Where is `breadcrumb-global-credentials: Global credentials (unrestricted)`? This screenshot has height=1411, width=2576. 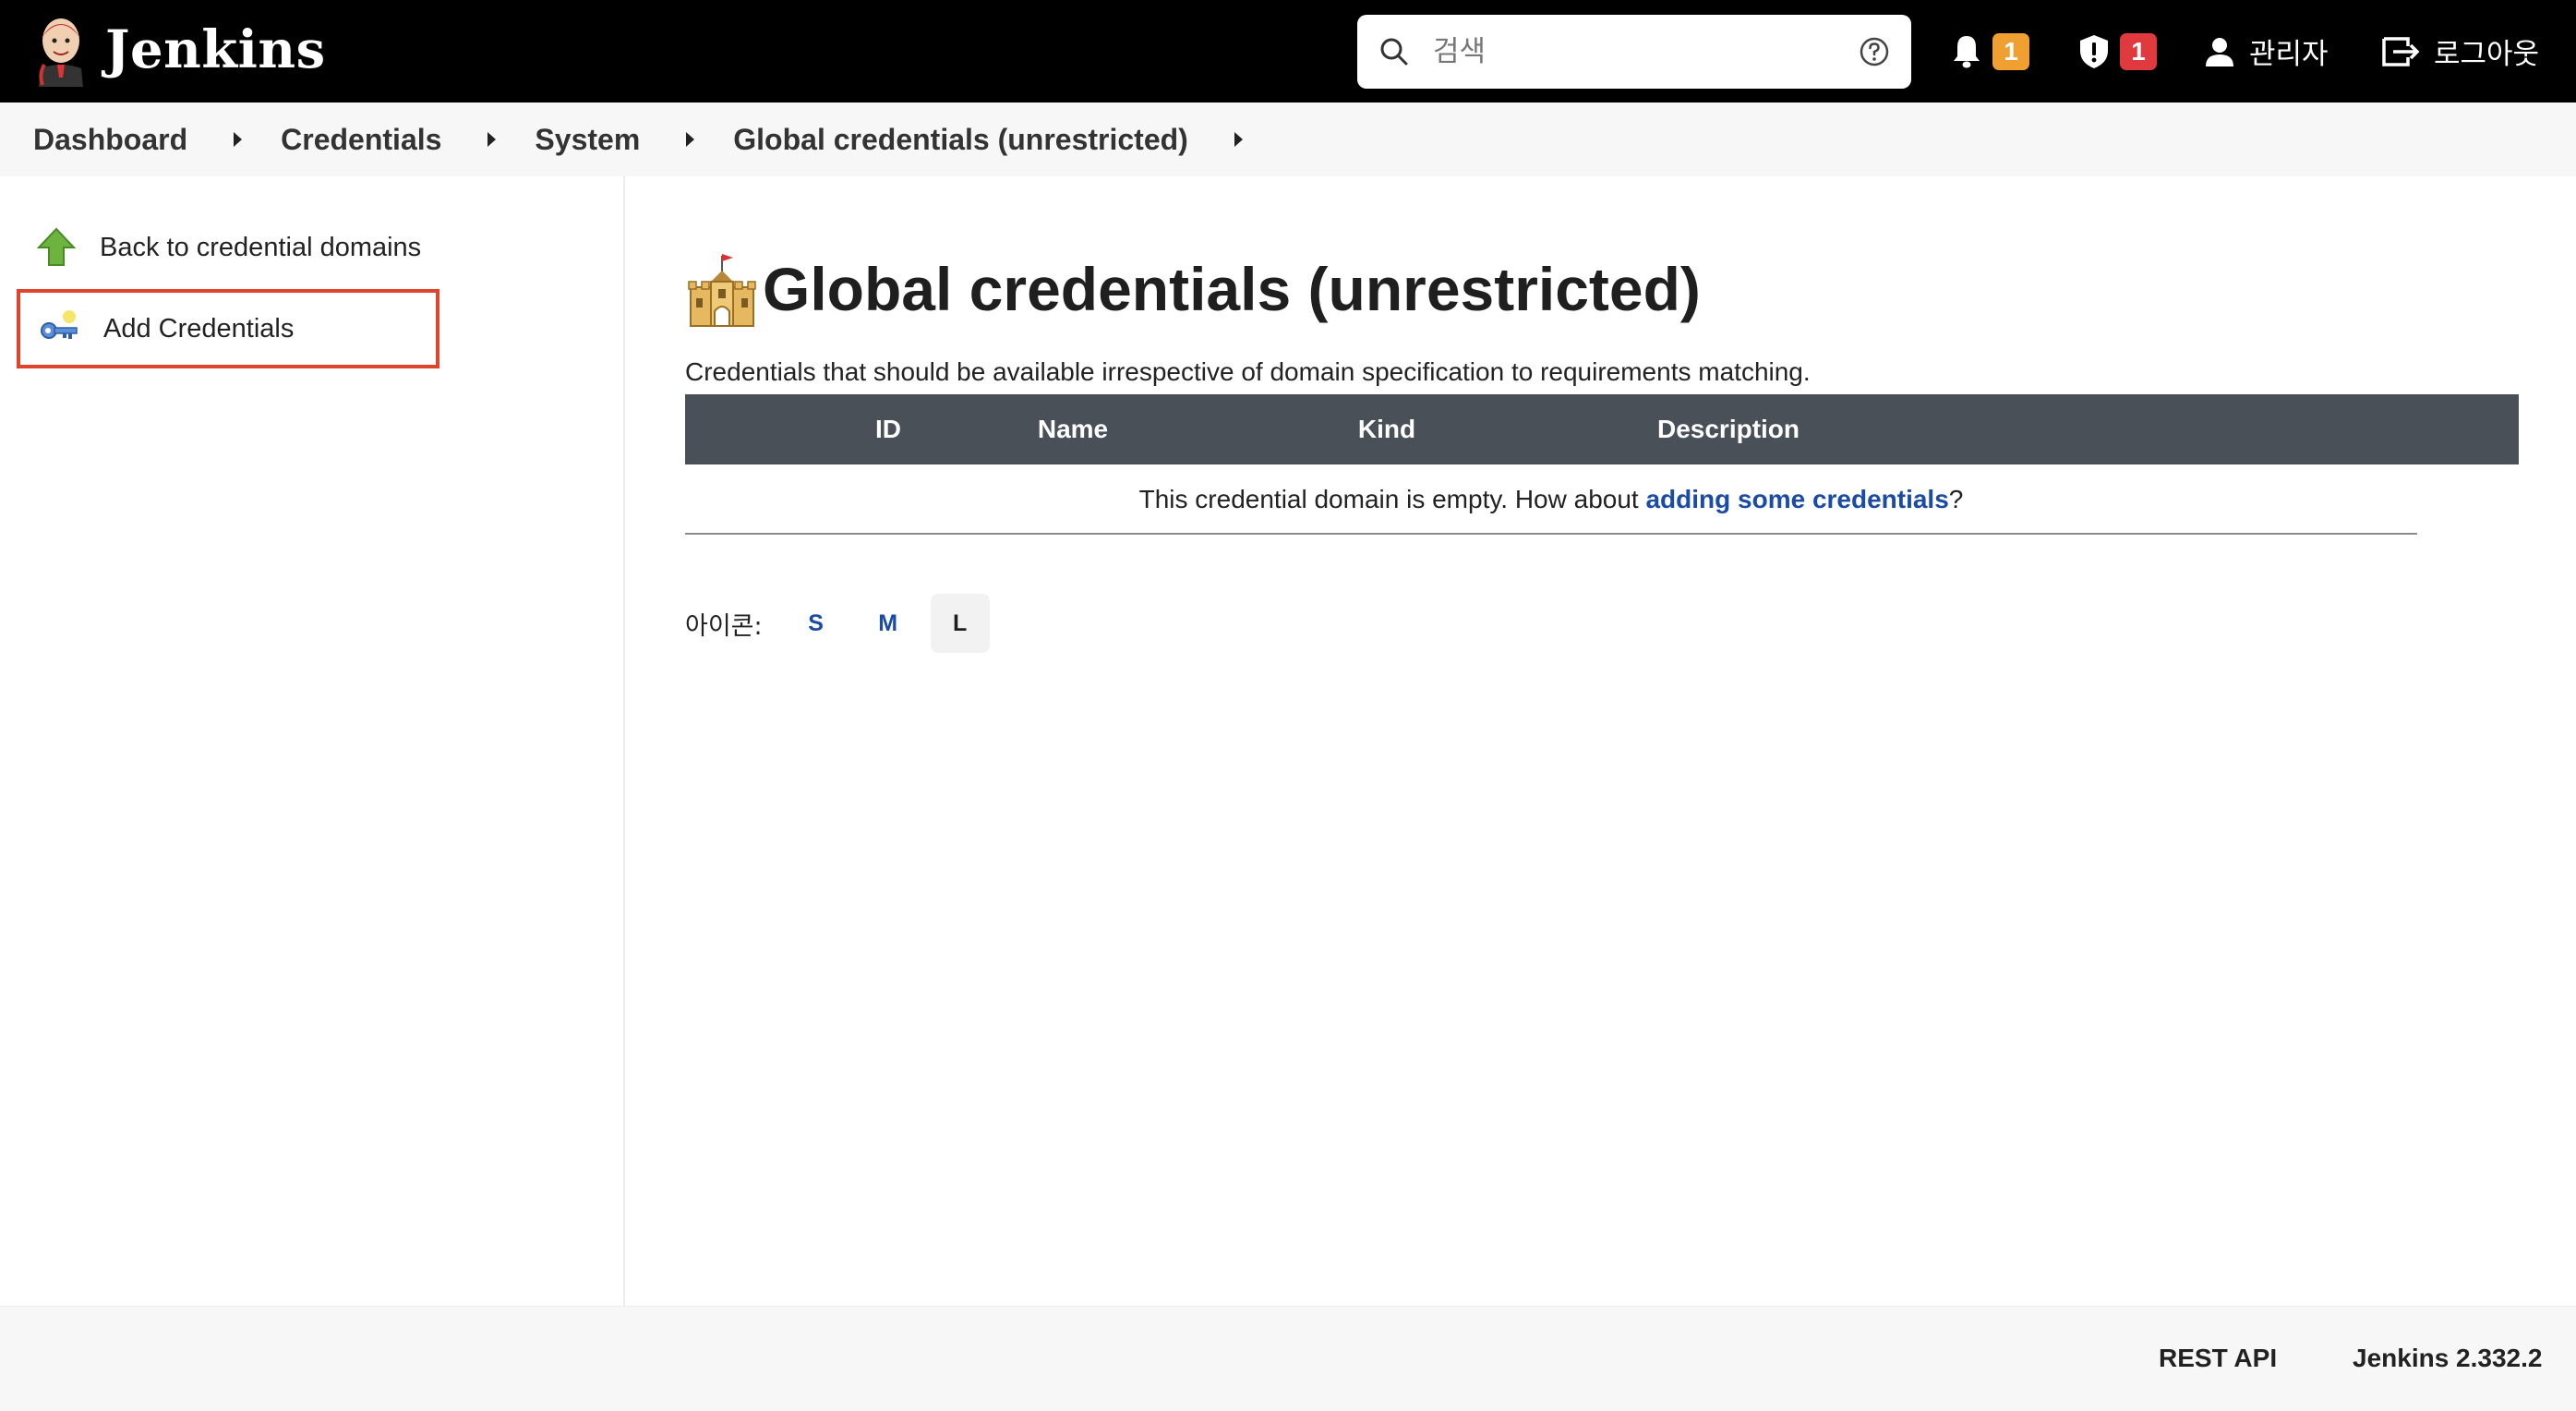 breadcrumb-global-credentials: Global credentials (unrestricted) is located at coordinates (960, 140).